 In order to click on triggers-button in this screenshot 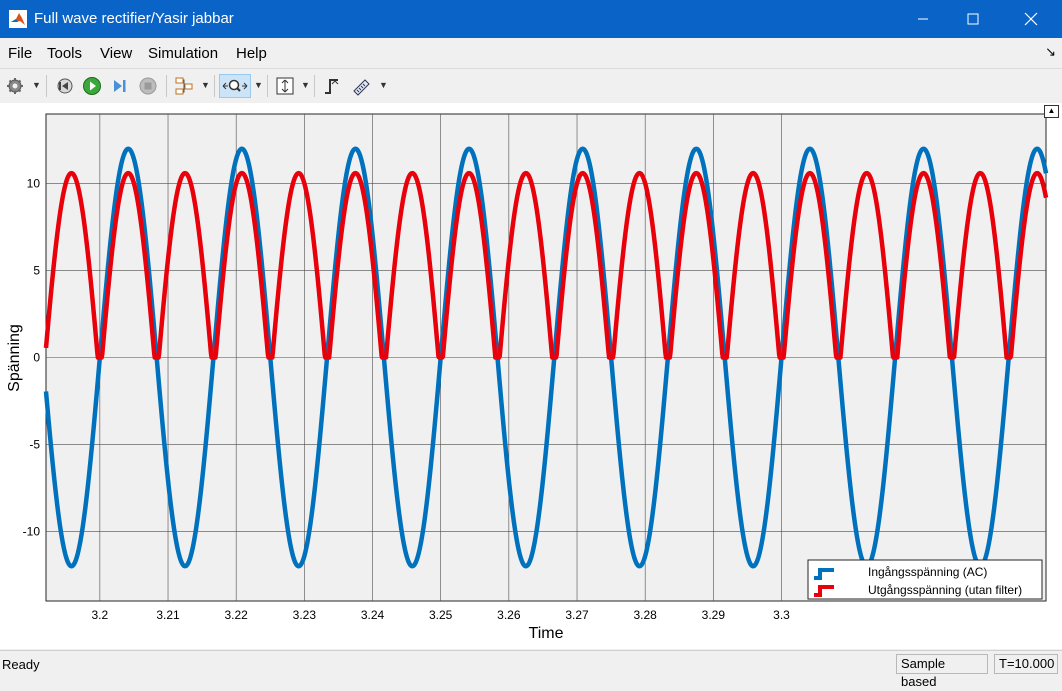, I will do `click(332, 86)`.